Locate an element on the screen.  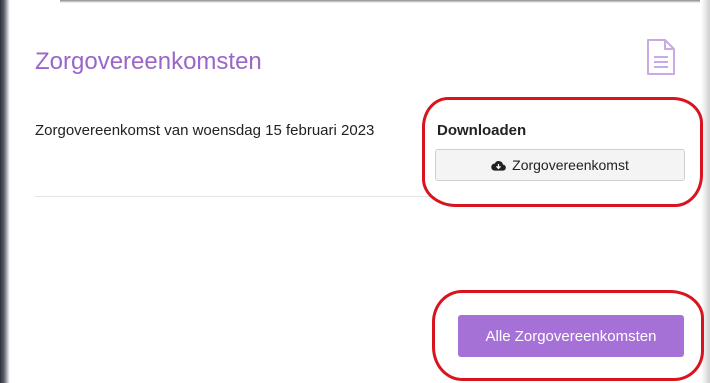
cloud-download-icon is located at coordinates (499, 165).